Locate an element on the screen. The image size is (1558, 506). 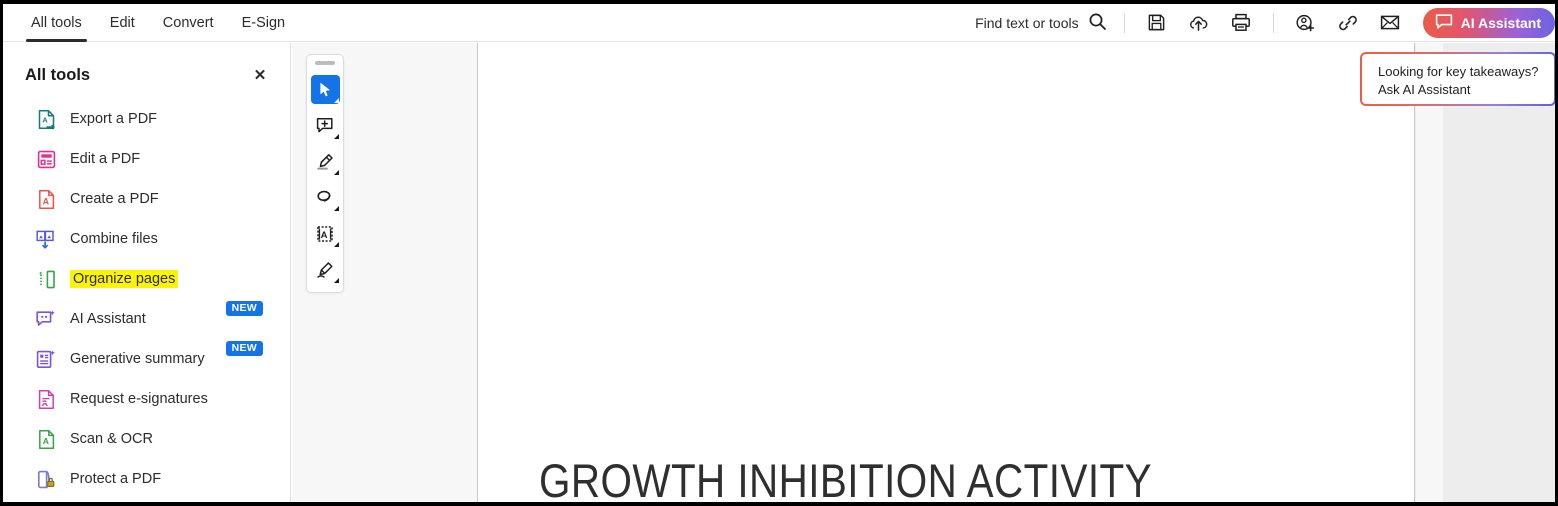
select-text-tool: A is located at coordinates (325, 233).